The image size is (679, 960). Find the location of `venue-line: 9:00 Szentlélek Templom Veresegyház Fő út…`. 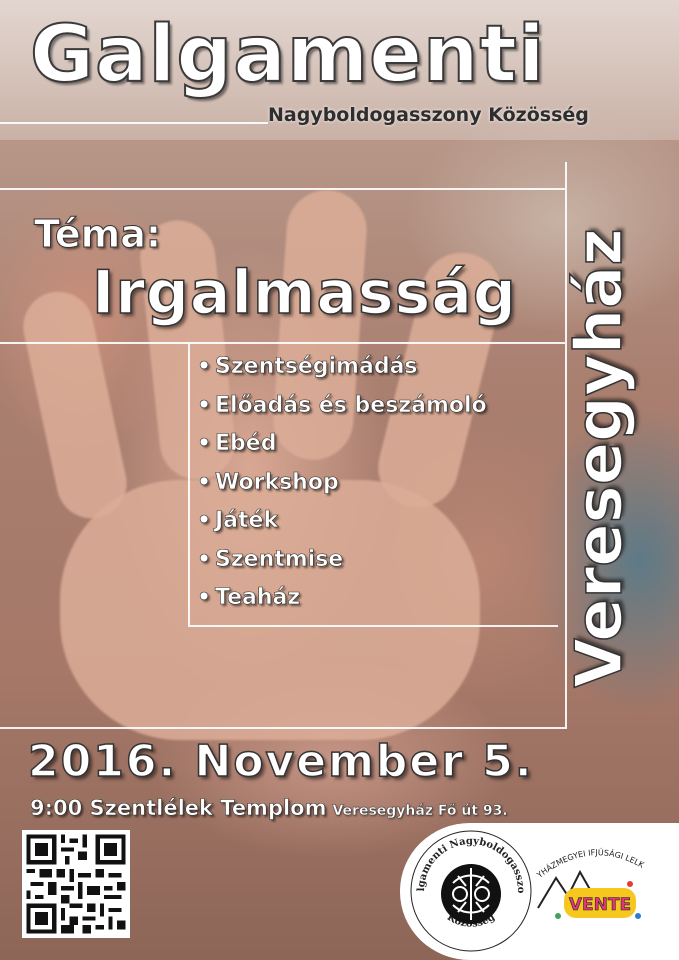

venue-line: 9:00 Szentlélek Templom Veresegyház Fő út… is located at coordinates (269, 808).